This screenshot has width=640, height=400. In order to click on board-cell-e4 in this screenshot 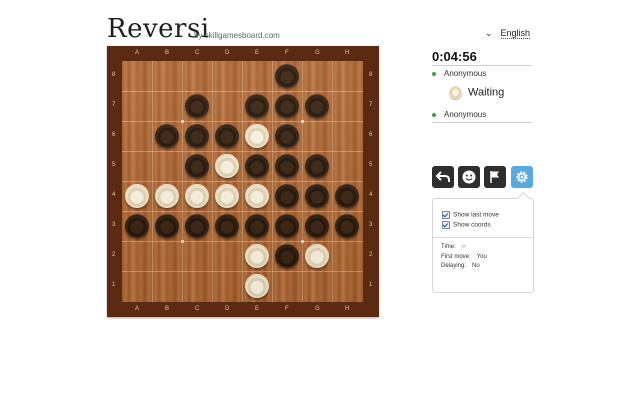, I will do `click(257, 196)`.